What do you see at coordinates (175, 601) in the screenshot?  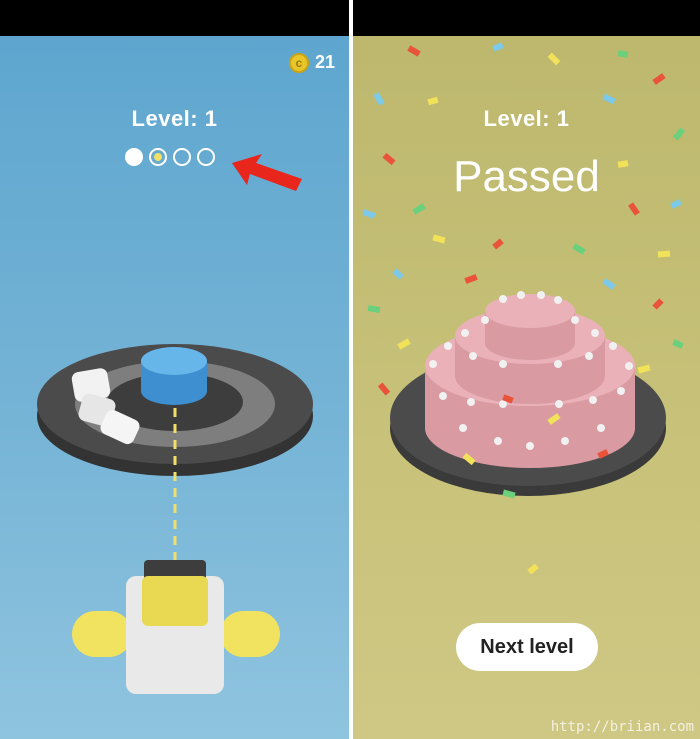 I see `launcher-button` at bounding box center [175, 601].